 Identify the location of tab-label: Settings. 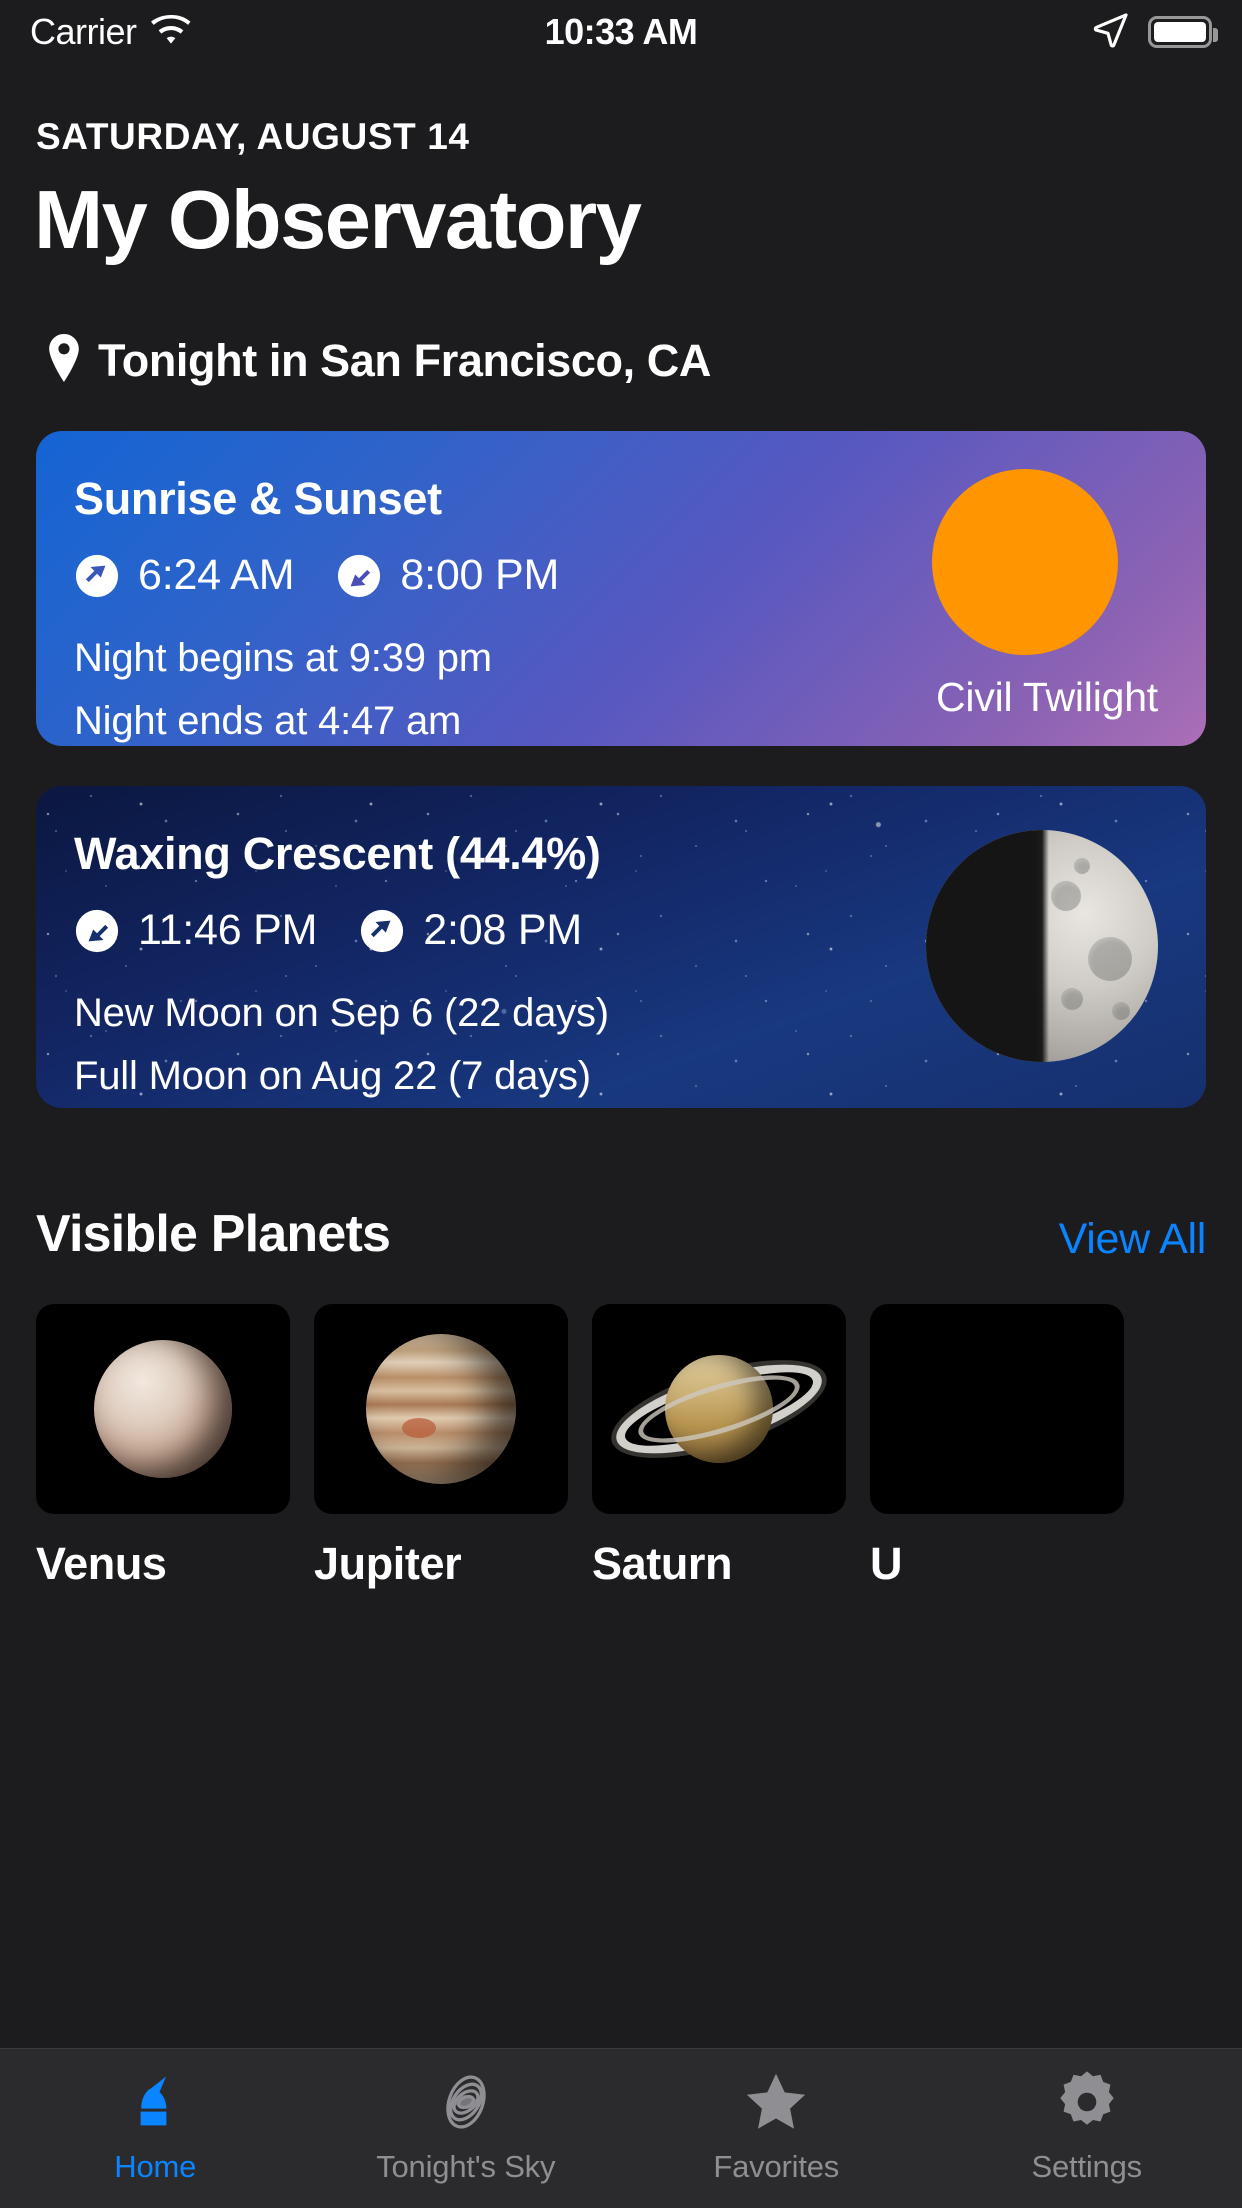
(1087, 2166).